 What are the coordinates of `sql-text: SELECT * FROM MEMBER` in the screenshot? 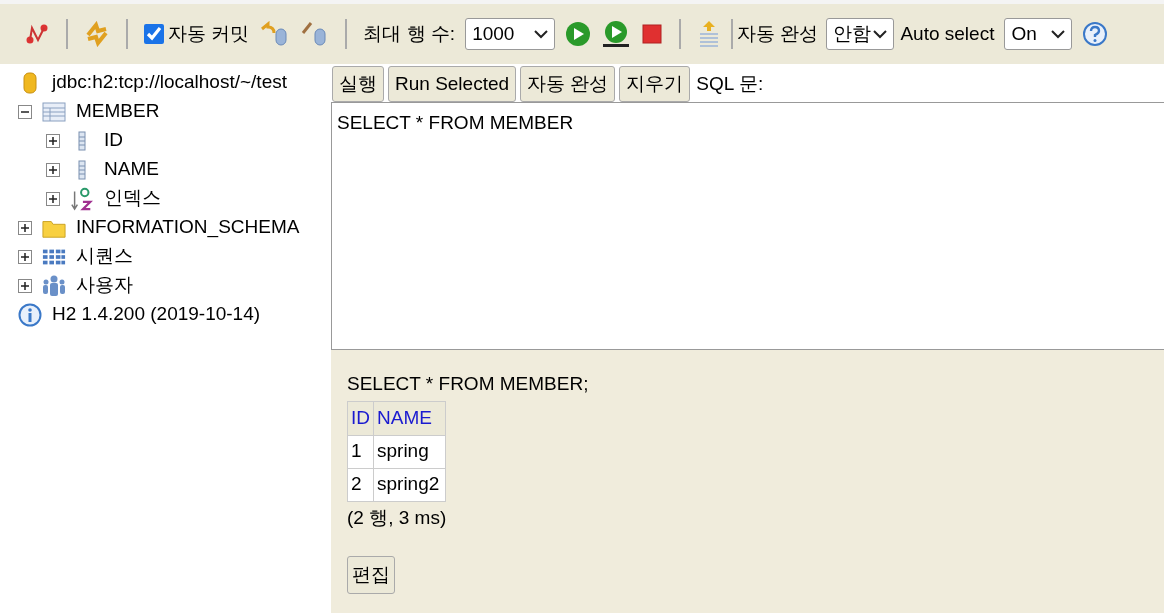 It's located at (455, 122).